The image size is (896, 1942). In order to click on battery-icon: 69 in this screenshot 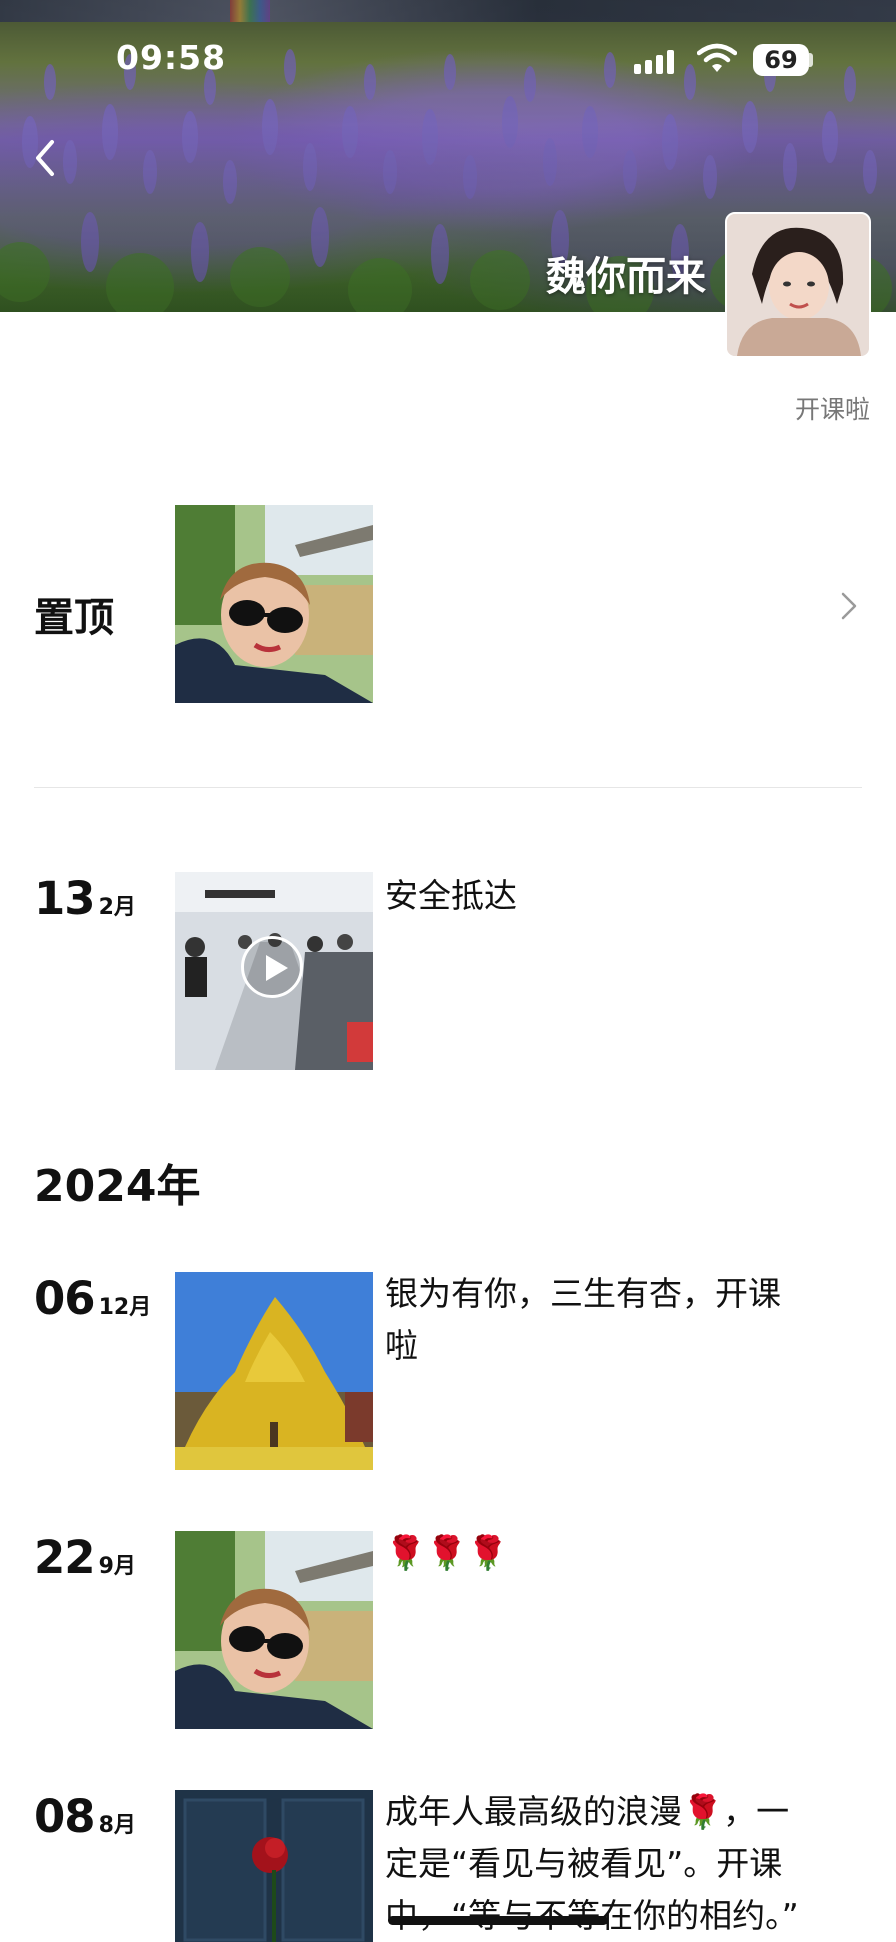, I will do `click(781, 60)`.